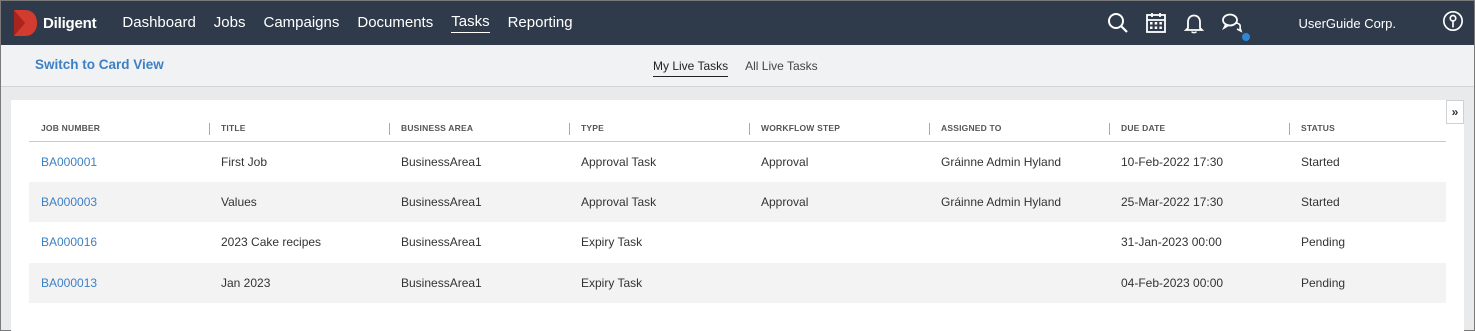  What do you see at coordinates (744, 68) in the screenshot?
I see `view-tabs: My Live Tasks All Live Tasks` at bounding box center [744, 68].